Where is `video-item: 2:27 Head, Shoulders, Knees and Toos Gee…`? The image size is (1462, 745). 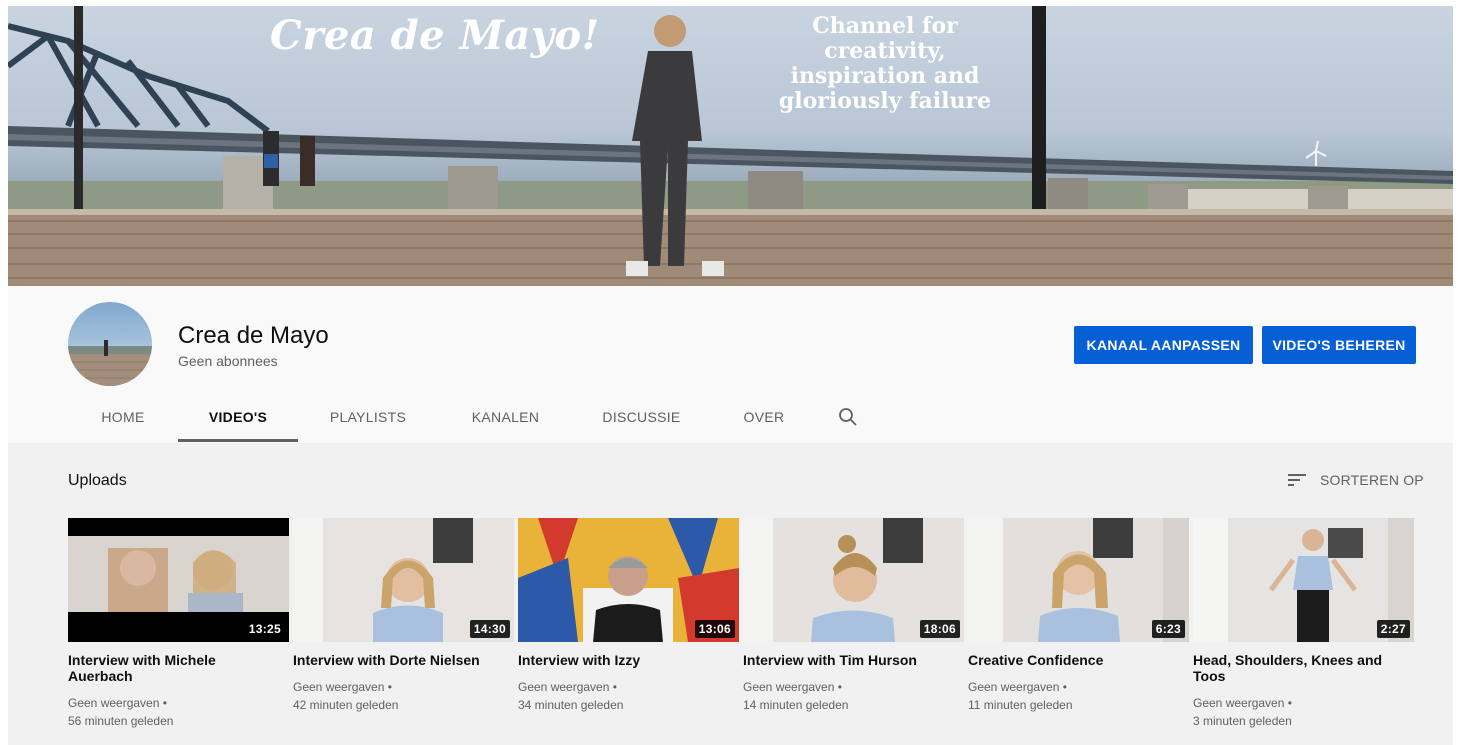 video-item: 2:27 Head, Shoulders, Knees and Toos Gee… is located at coordinates (1303, 624).